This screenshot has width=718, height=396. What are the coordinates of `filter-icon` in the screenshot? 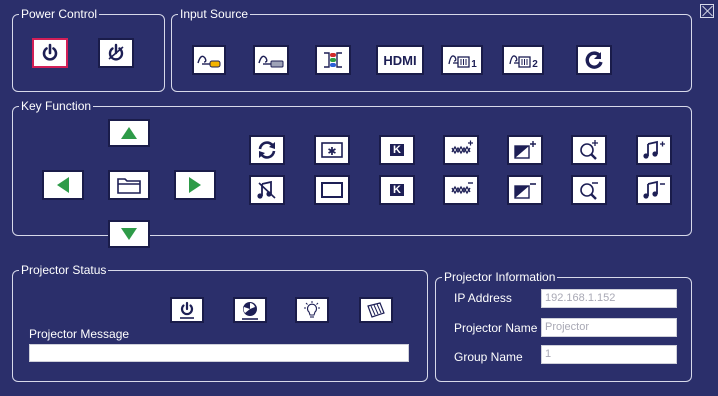 It's located at (376, 310).